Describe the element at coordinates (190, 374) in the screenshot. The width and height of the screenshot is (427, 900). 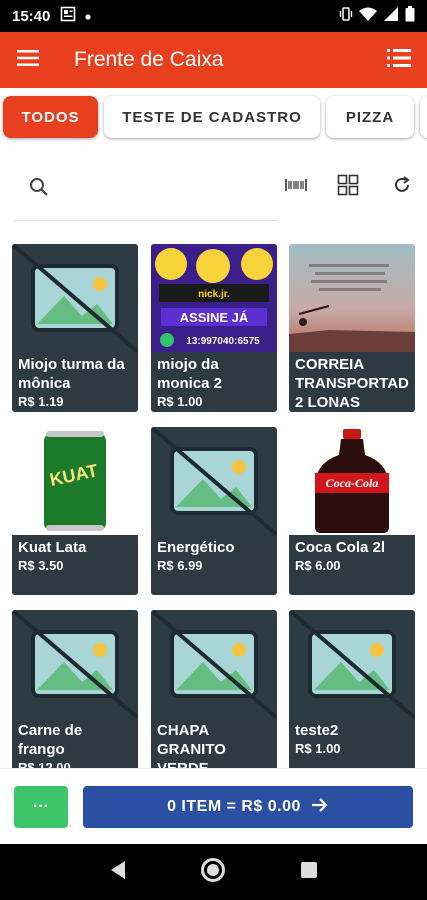
I see `product-name: miojo da monica 2` at that location.